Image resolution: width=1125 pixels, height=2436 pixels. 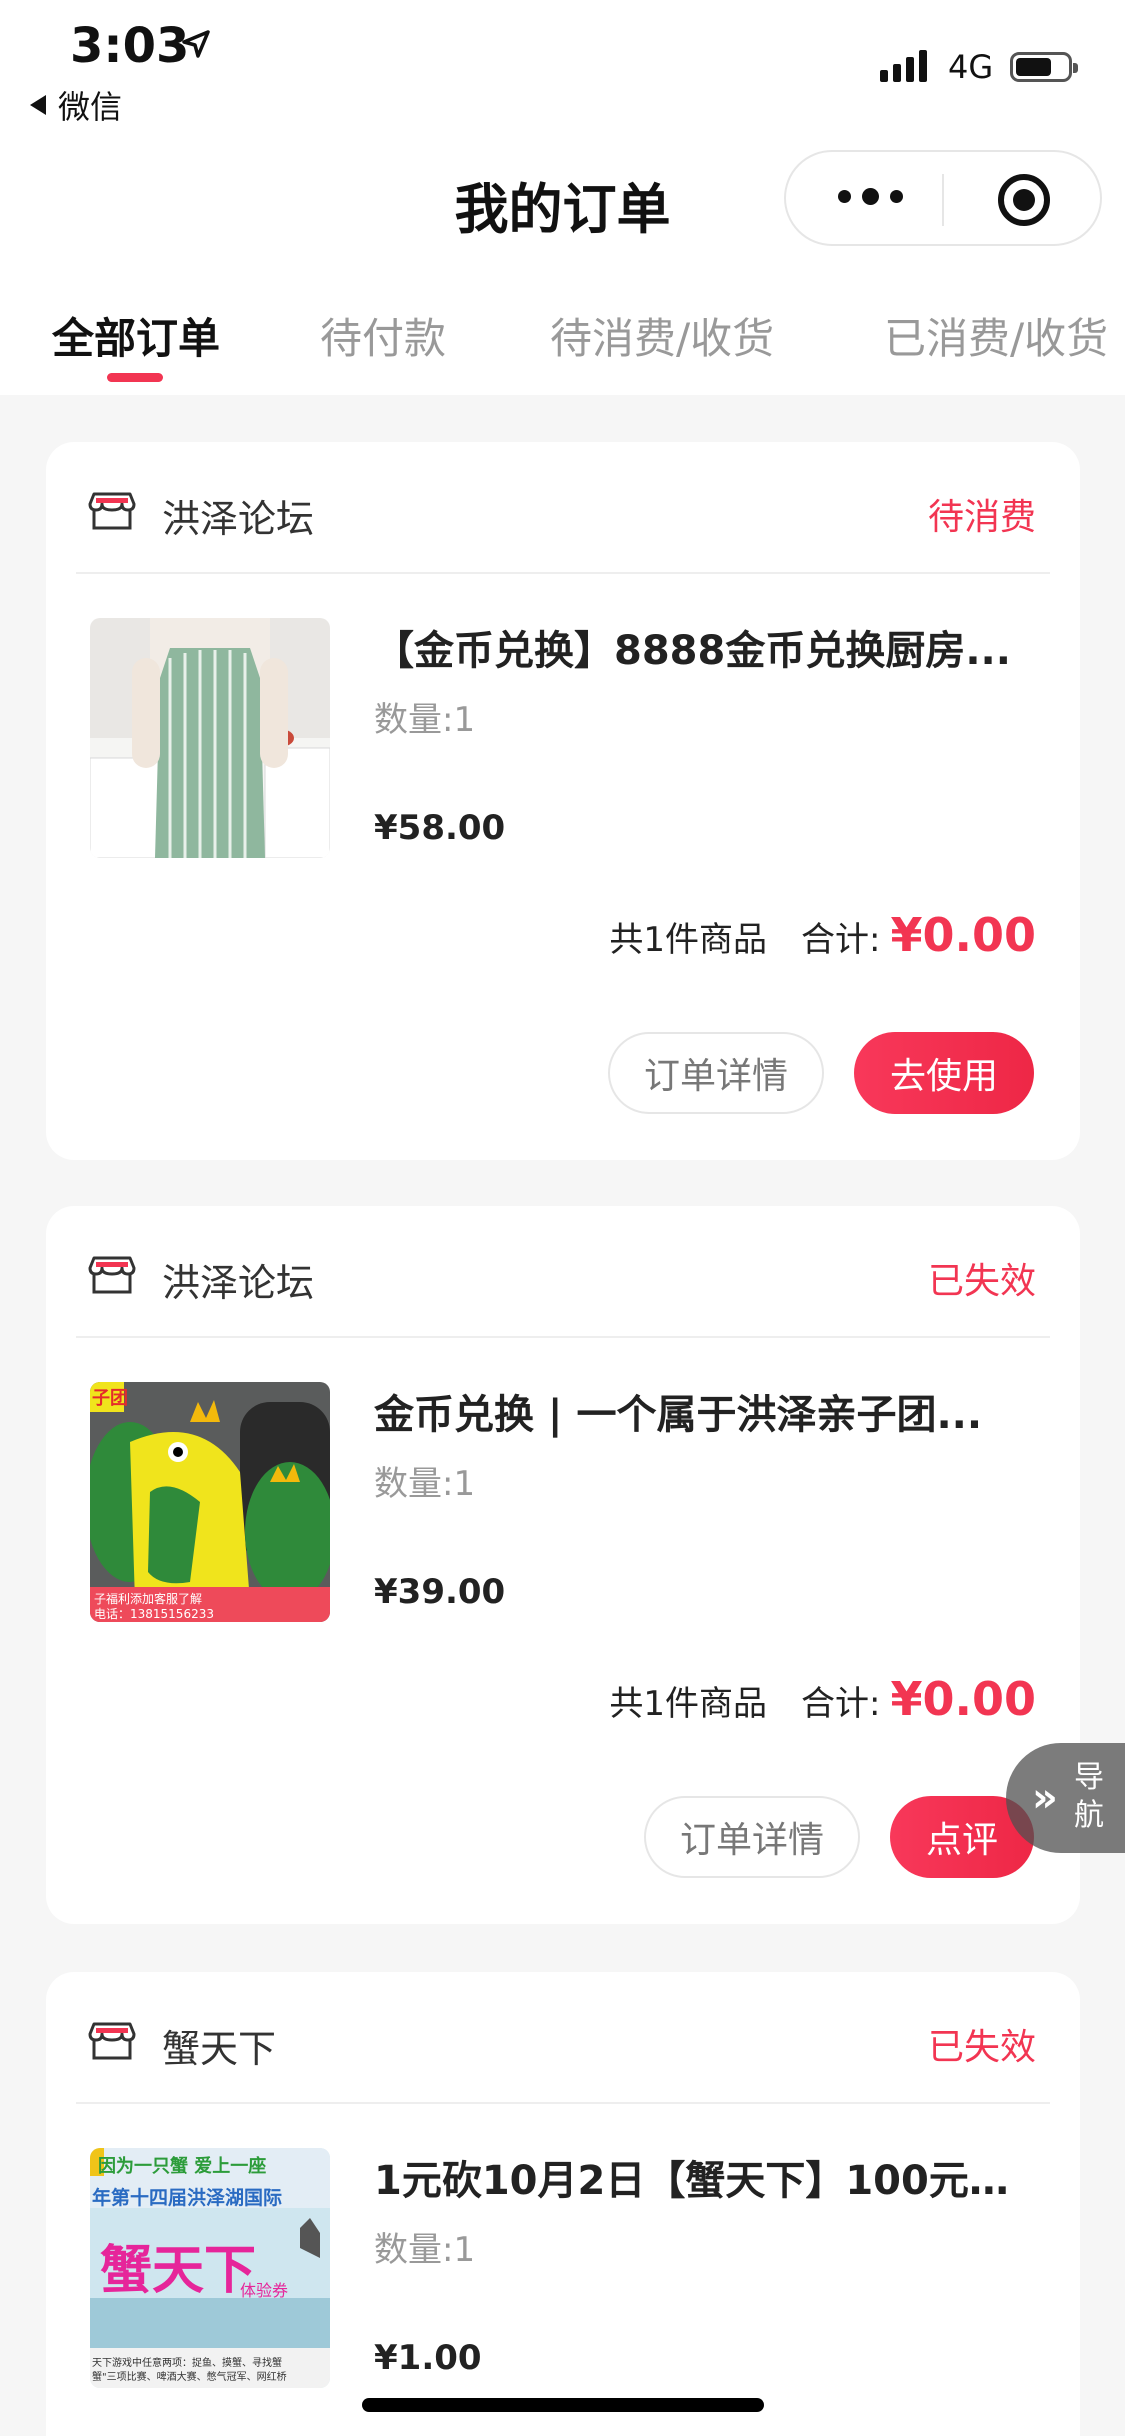 I want to click on signal-bars-icon, so click(x=903, y=66).